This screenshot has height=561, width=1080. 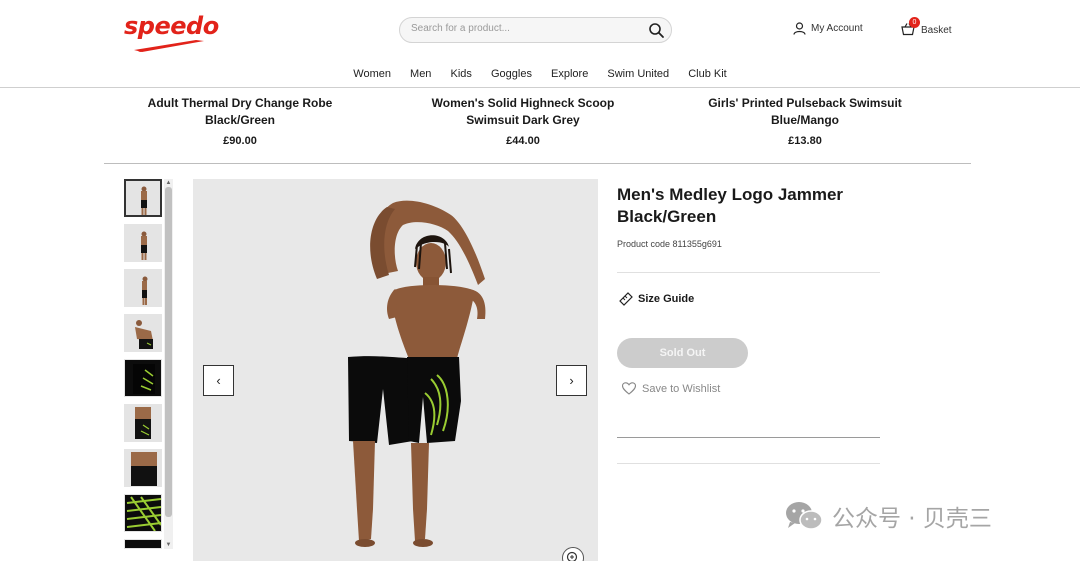 I want to click on nav-item-women: Women, so click(x=372, y=74).